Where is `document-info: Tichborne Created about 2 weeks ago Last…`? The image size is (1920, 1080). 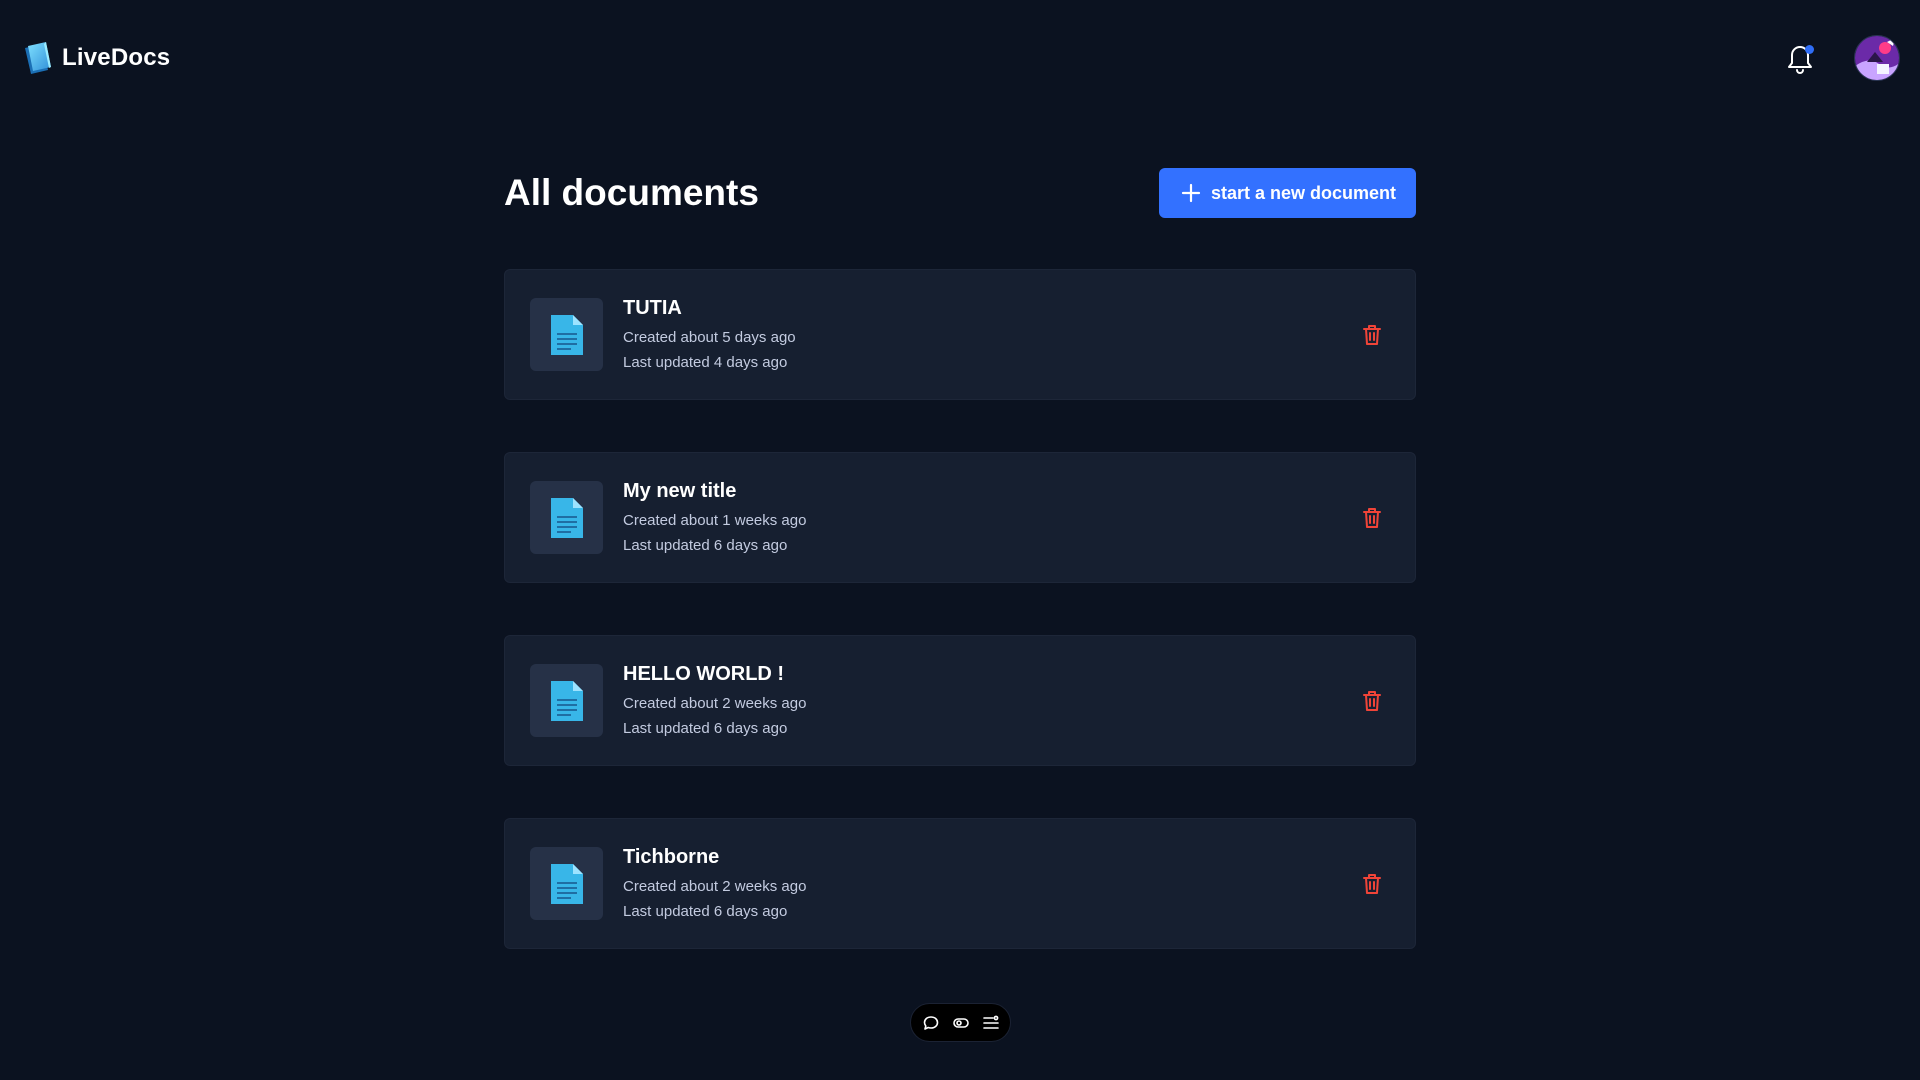 document-info: Tichborne Created about 2 weeks ago Last… is located at coordinates (989, 884).